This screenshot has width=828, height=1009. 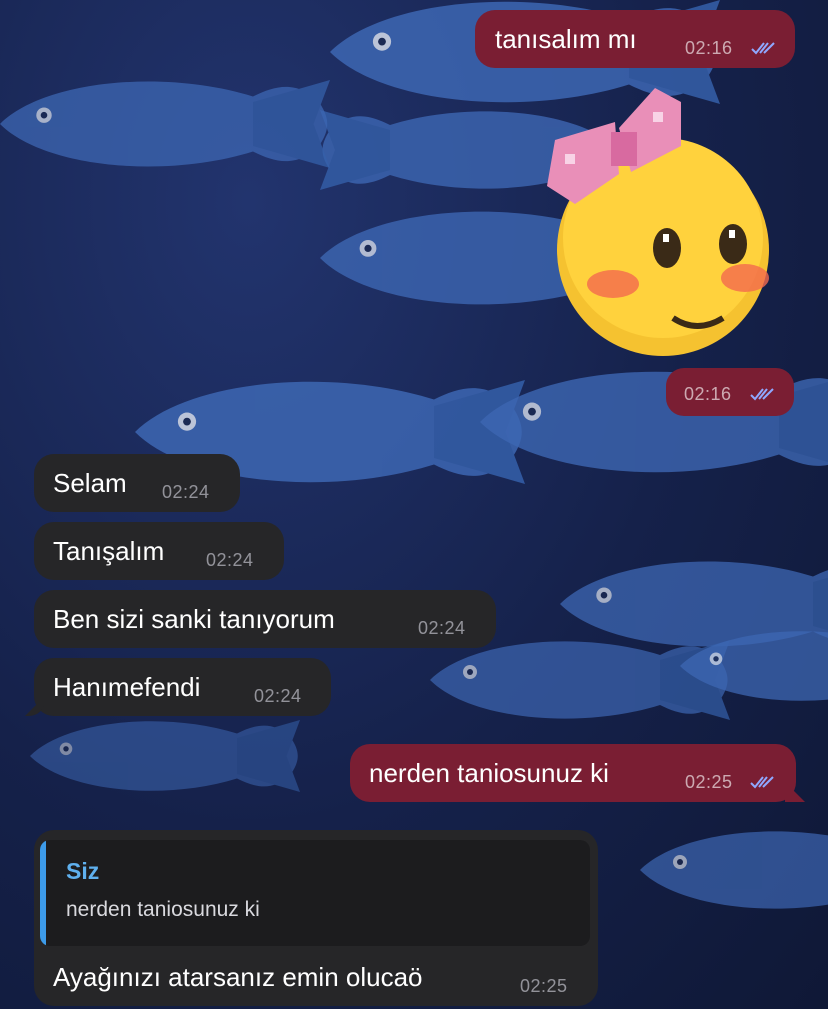 I want to click on reply-quote: Siz nerden taniosunuz ki, so click(x=315, y=893).